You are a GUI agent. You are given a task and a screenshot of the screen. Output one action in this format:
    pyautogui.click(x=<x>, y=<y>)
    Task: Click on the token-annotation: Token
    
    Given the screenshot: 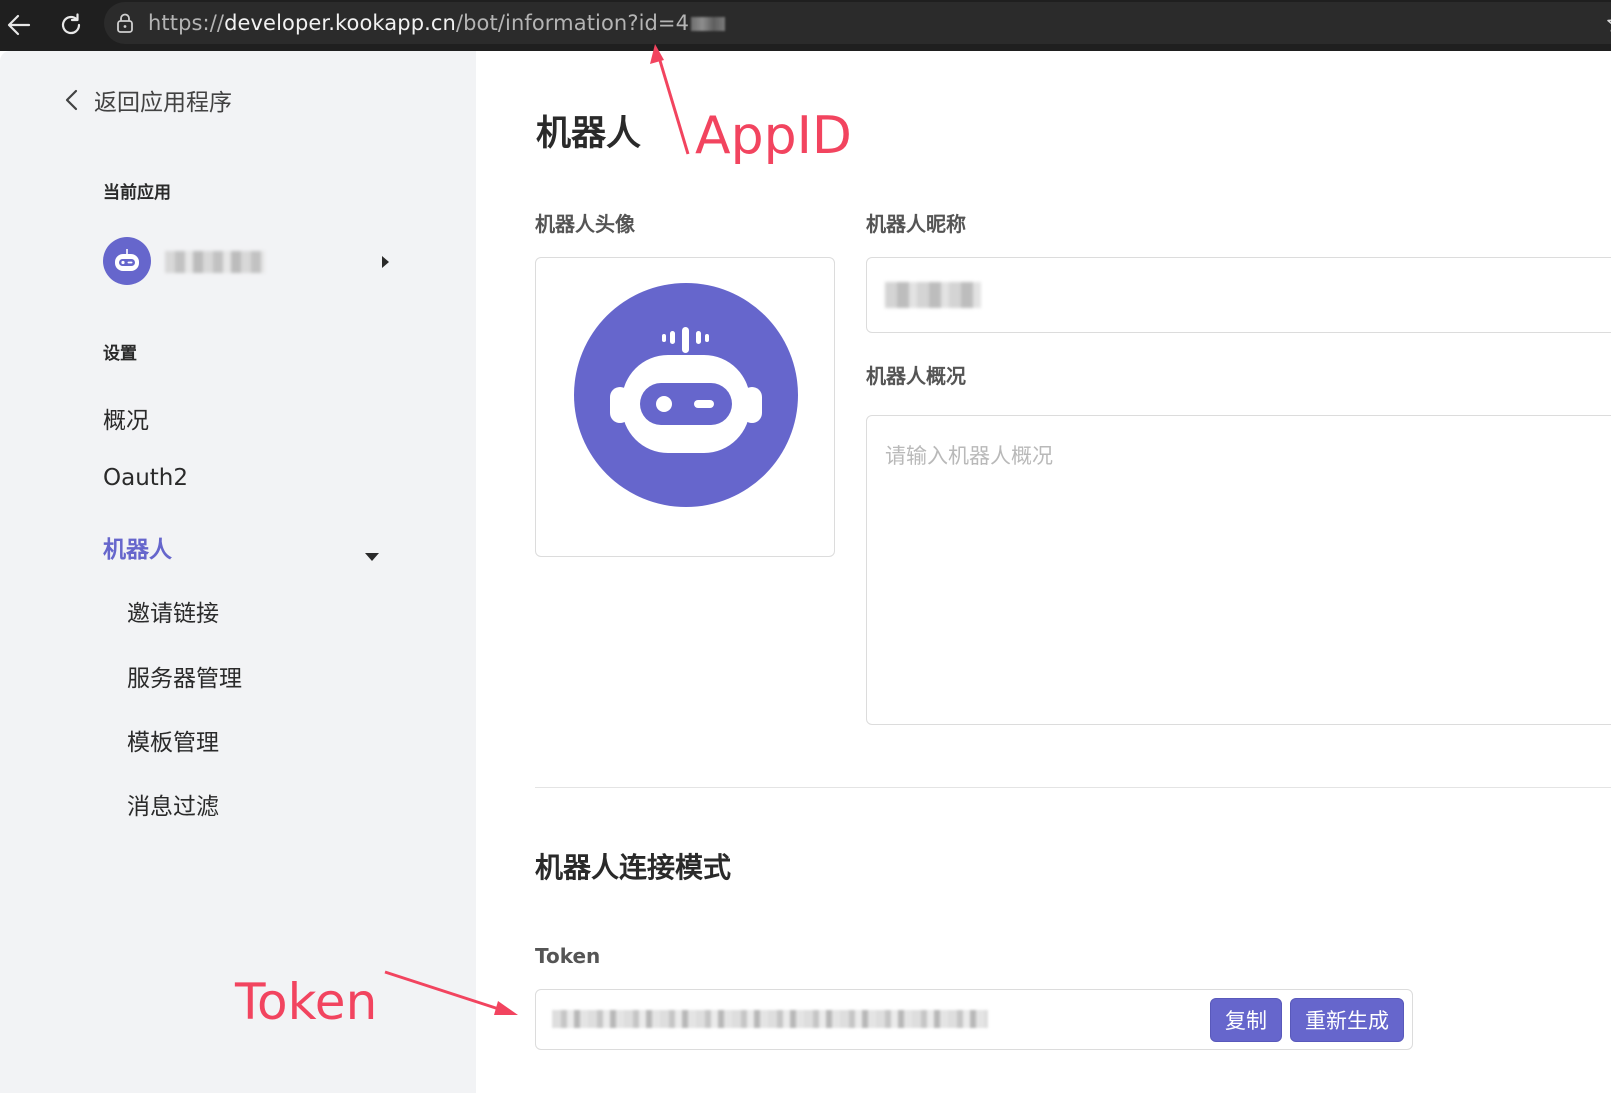 What is the action you would take?
    pyautogui.click(x=306, y=1002)
    